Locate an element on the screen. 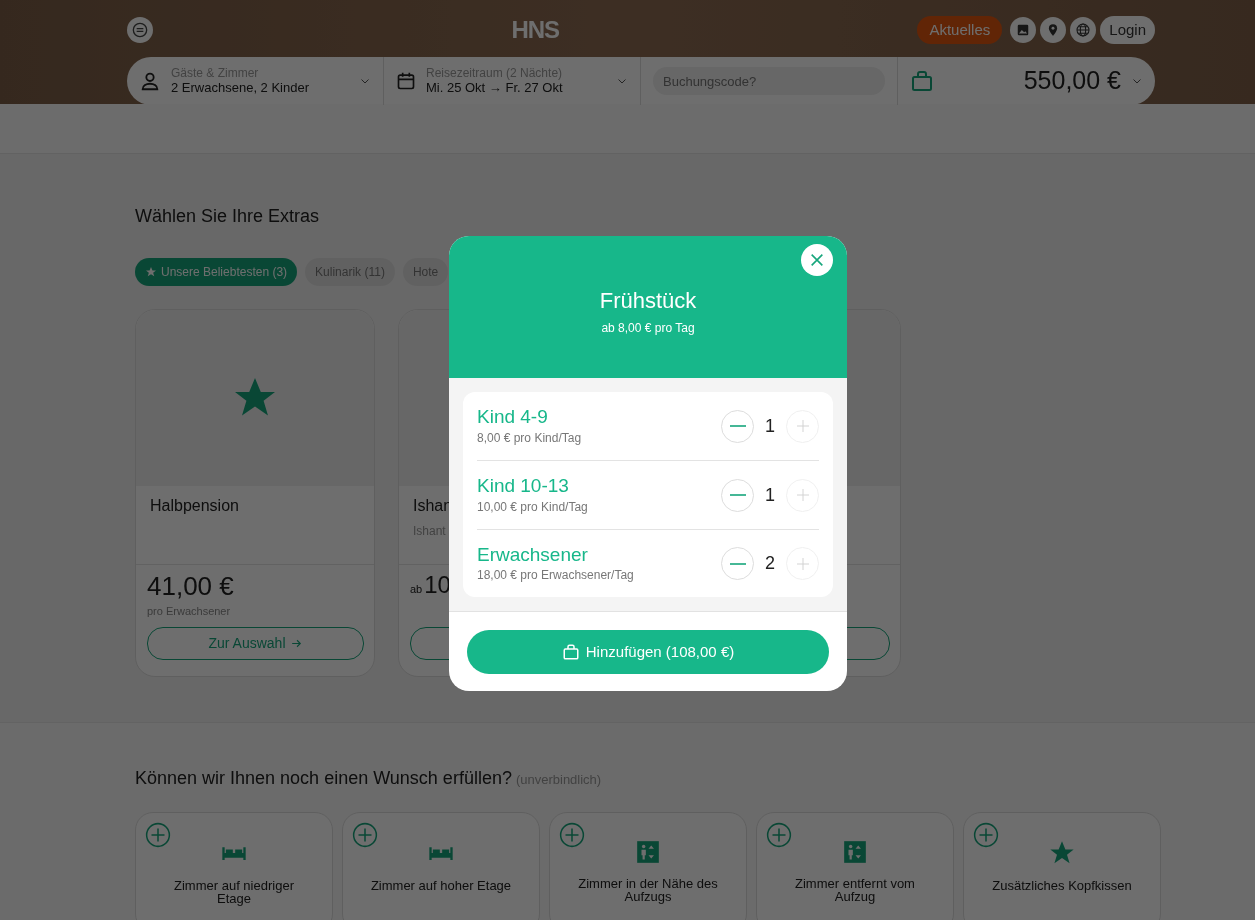 The image size is (1255, 920). close-button is located at coordinates (817, 260).